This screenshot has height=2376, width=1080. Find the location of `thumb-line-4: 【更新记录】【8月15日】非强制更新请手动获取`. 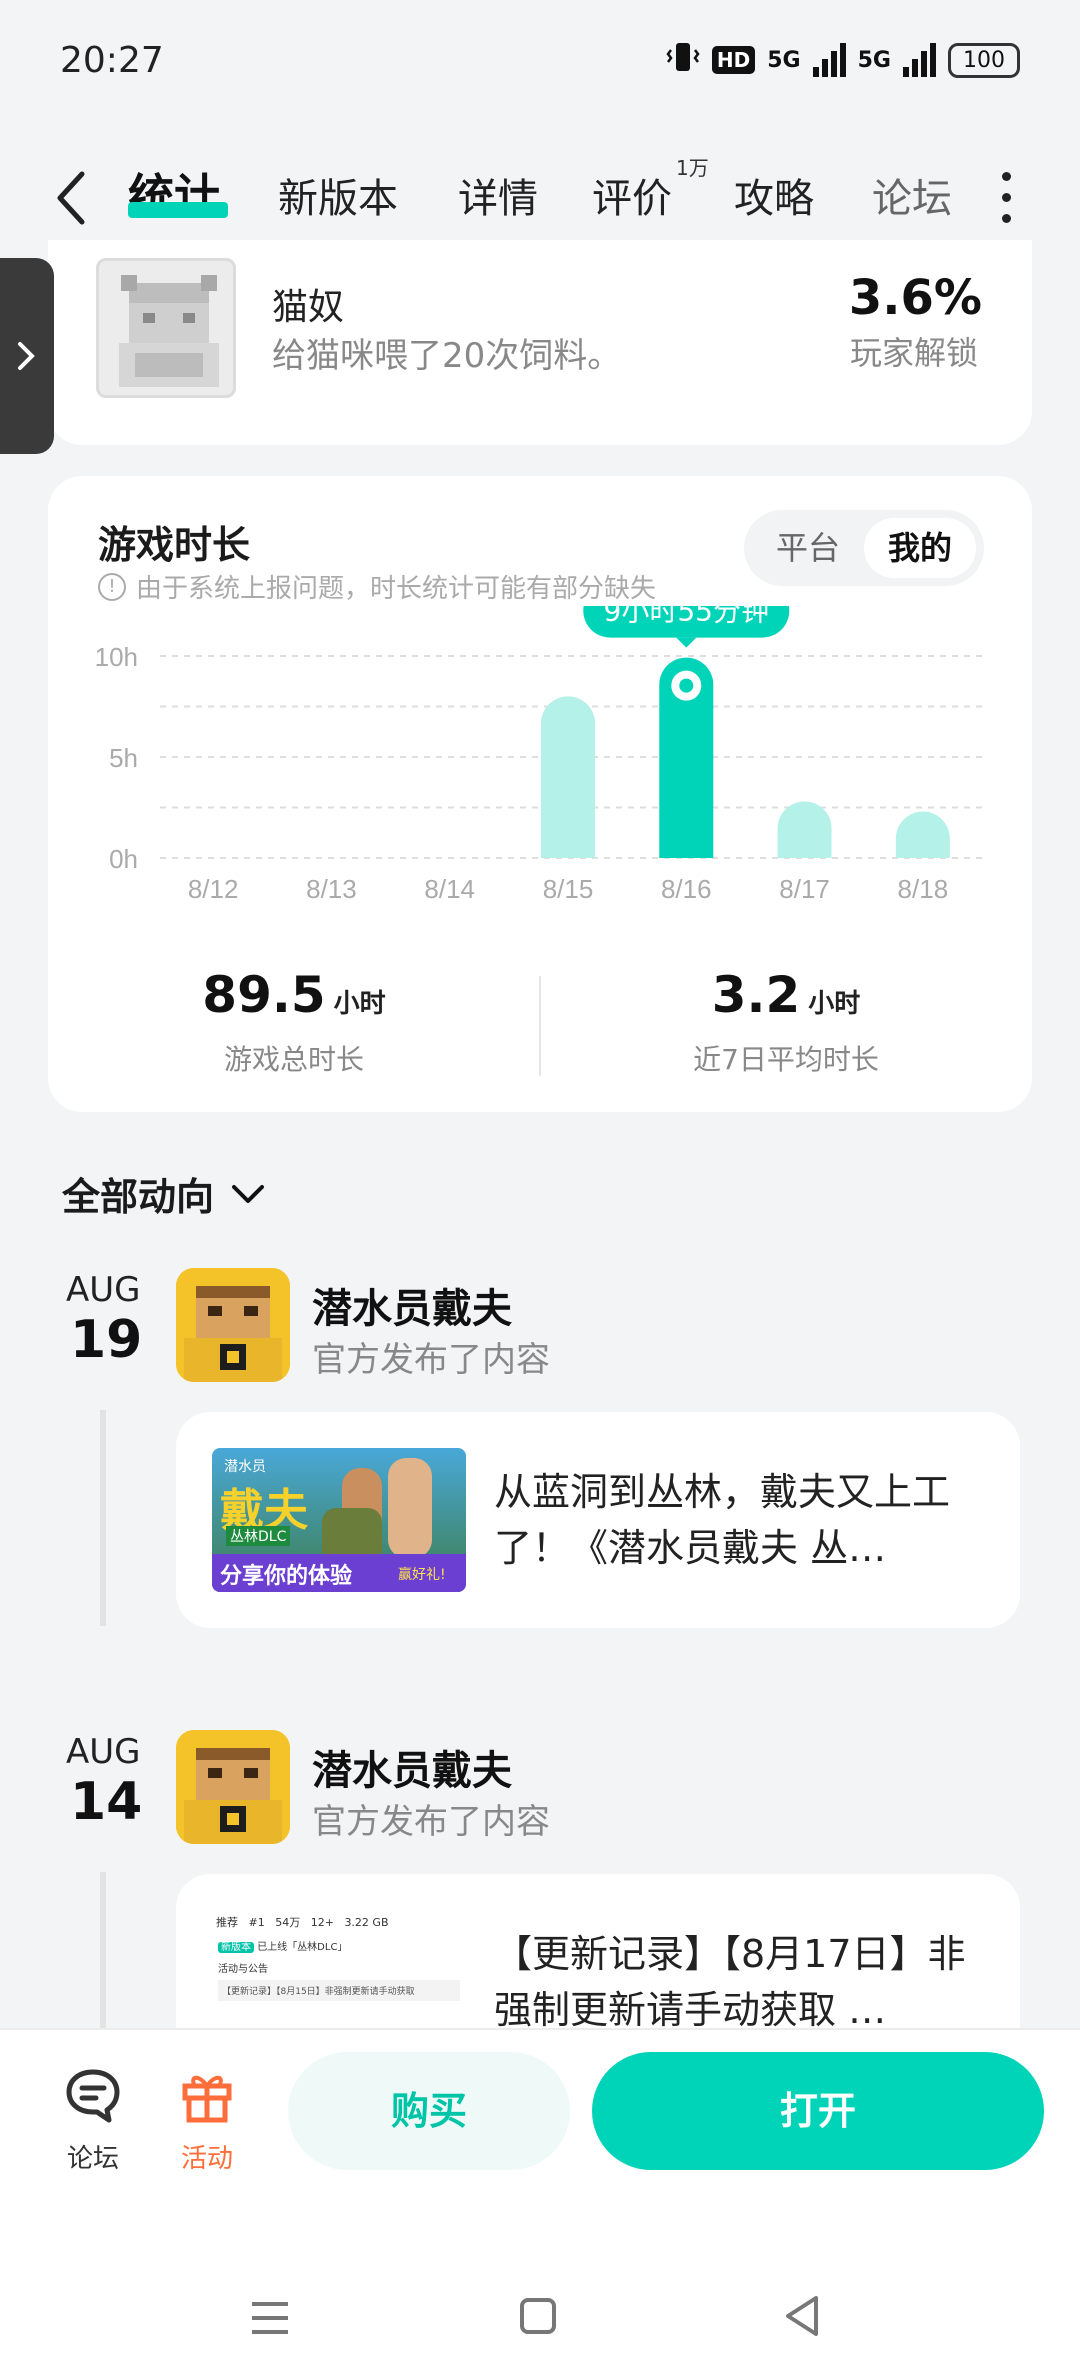

thumb-line-4: 【更新记录】【8月15日】非强制更新请手动获取 is located at coordinates (339, 1990).